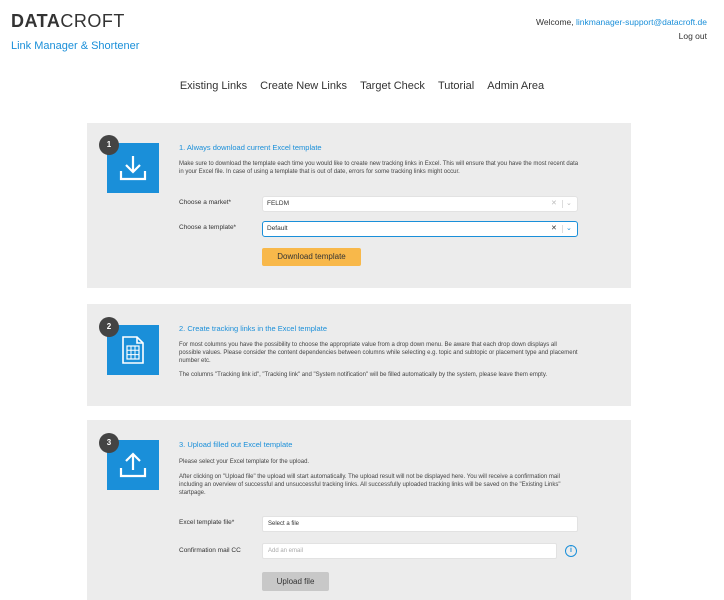 Image resolution: width=724 pixels, height=600 pixels. What do you see at coordinates (109, 443) in the screenshot?
I see `step3-badge: 3` at bounding box center [109, 443].